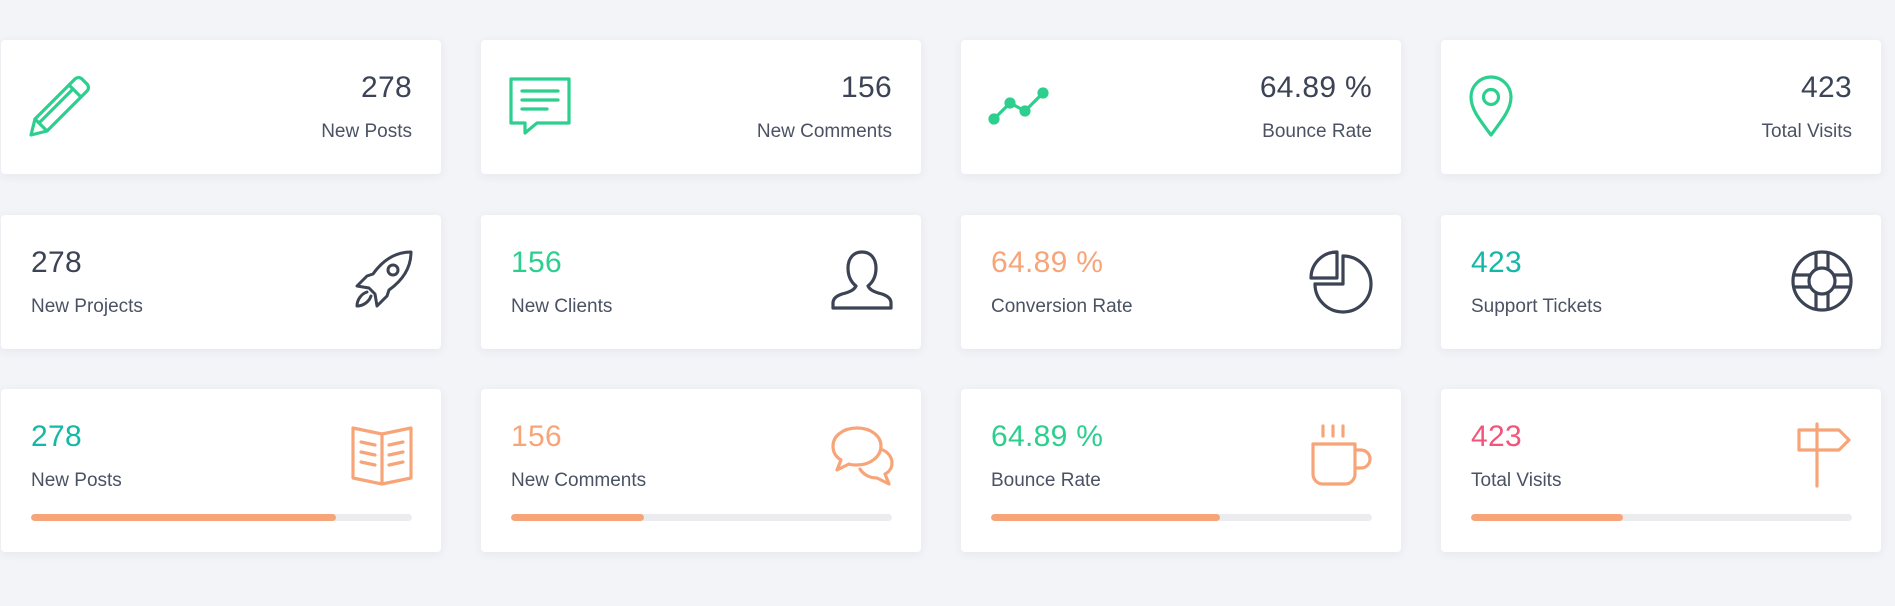 This screenshot has width=1895, height=606. I want to click on stat-card-conversion-rate: 64.89 % Conversion Rate, so click(1181, 282).